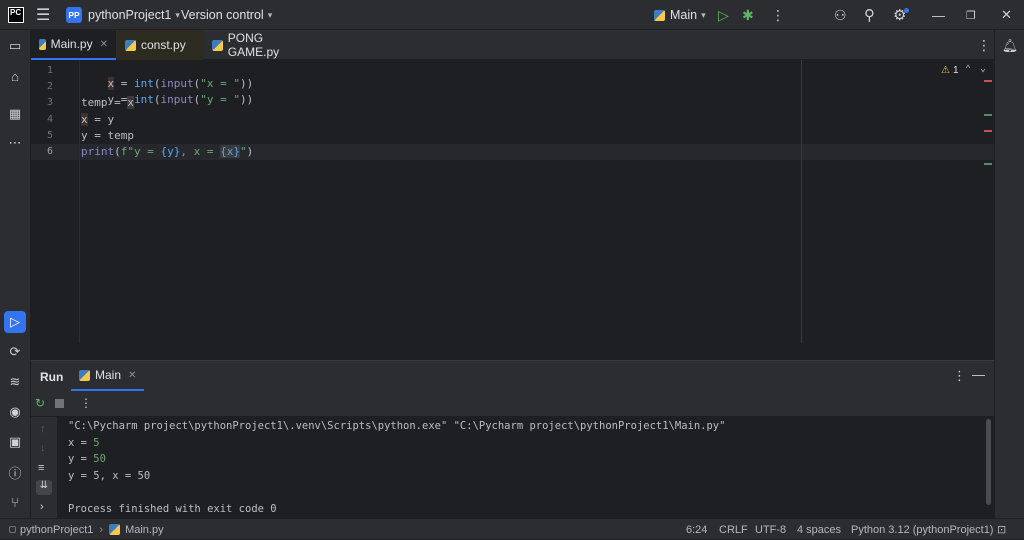 This screenshot has height=540, width=1024. Describe the element at coordinates (49, 135) in the screenshot. I see `line-number: 5` at that location.